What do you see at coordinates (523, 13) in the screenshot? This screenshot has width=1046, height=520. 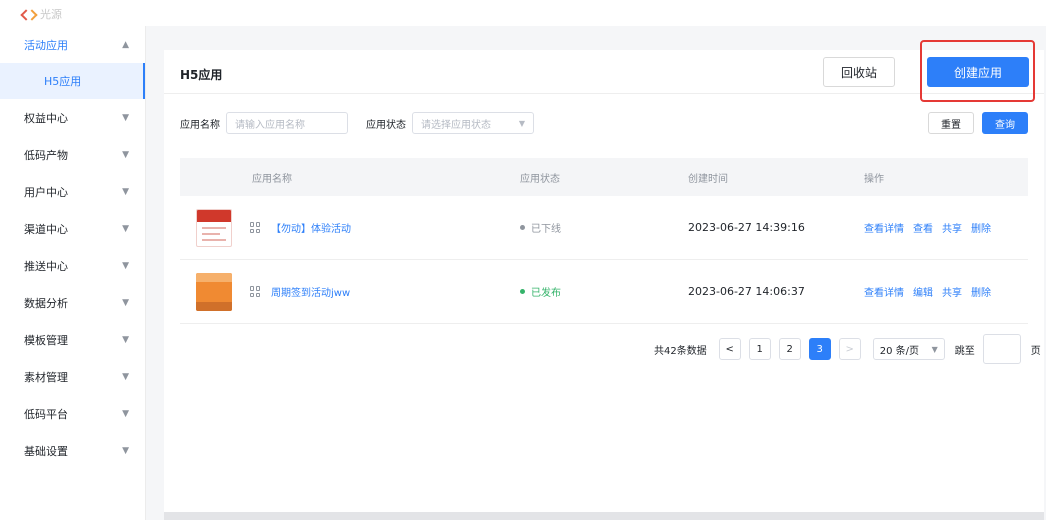 I see `top-bar: 光源` at bounding box center [523, 13].